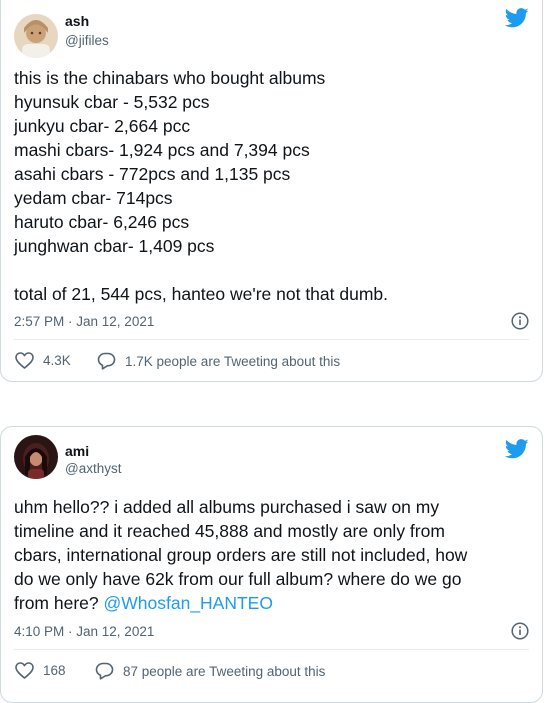 The height and width of the screenshot is (703, 545). I want to click on tweet-text-line: haruto cbar- 6,246 pcs, so click(102, 222).